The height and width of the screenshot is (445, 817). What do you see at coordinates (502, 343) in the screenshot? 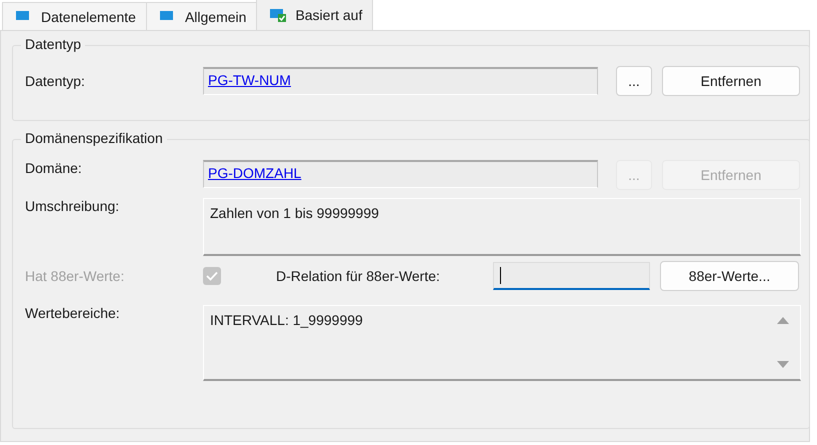
I see `ranges-field: INTERVALL: 1_9999999` at bounding box center [502, 343].